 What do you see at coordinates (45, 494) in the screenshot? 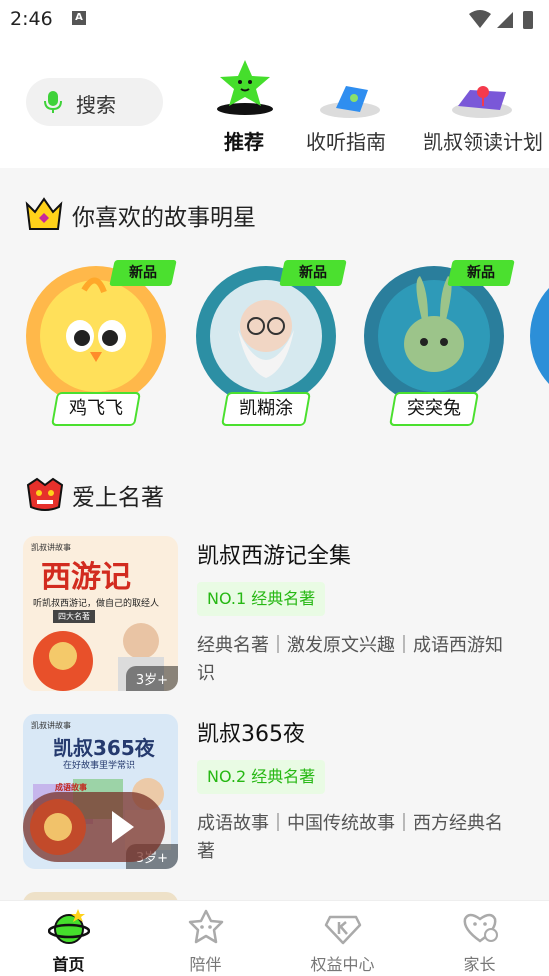
I see `lion-dance-icon` at bounding box center [45, 494].